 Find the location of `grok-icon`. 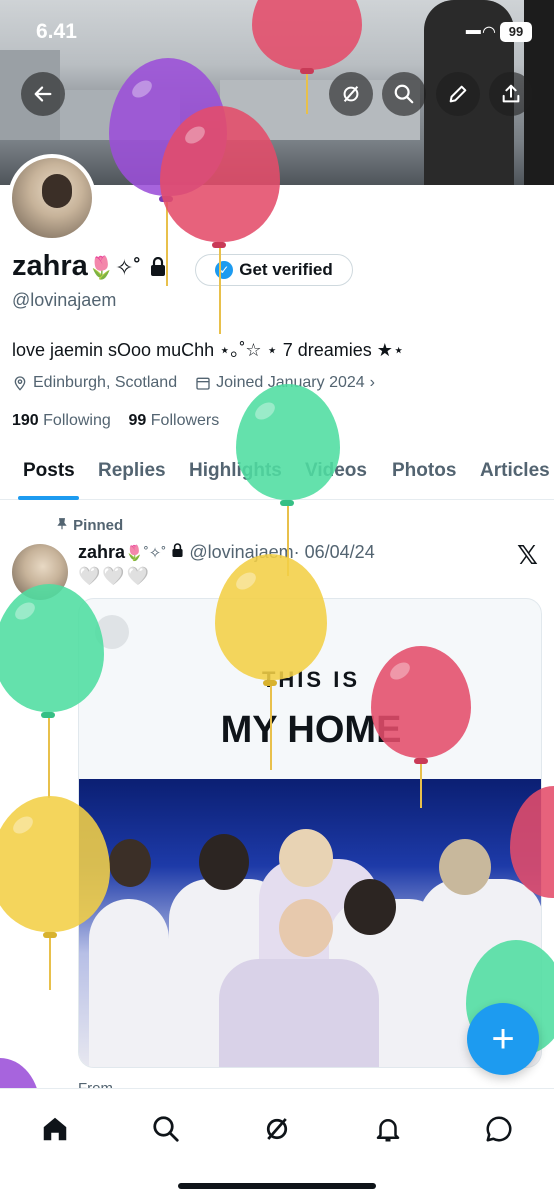

grok-icon is located at coordinates (277, 1129).